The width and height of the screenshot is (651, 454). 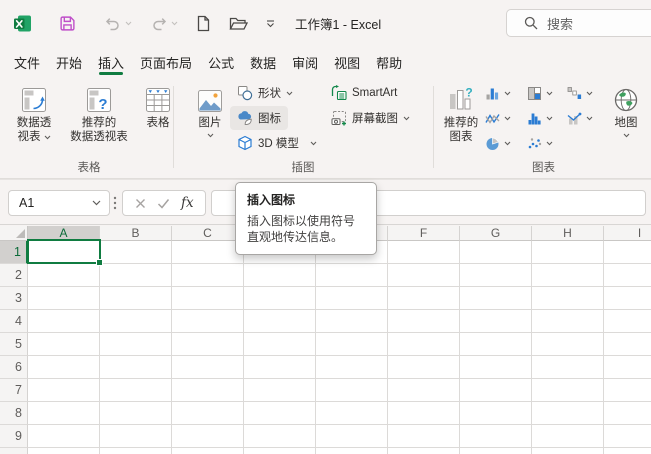 I want to click on tab-review: 审阅, so click(x=305, y=62).